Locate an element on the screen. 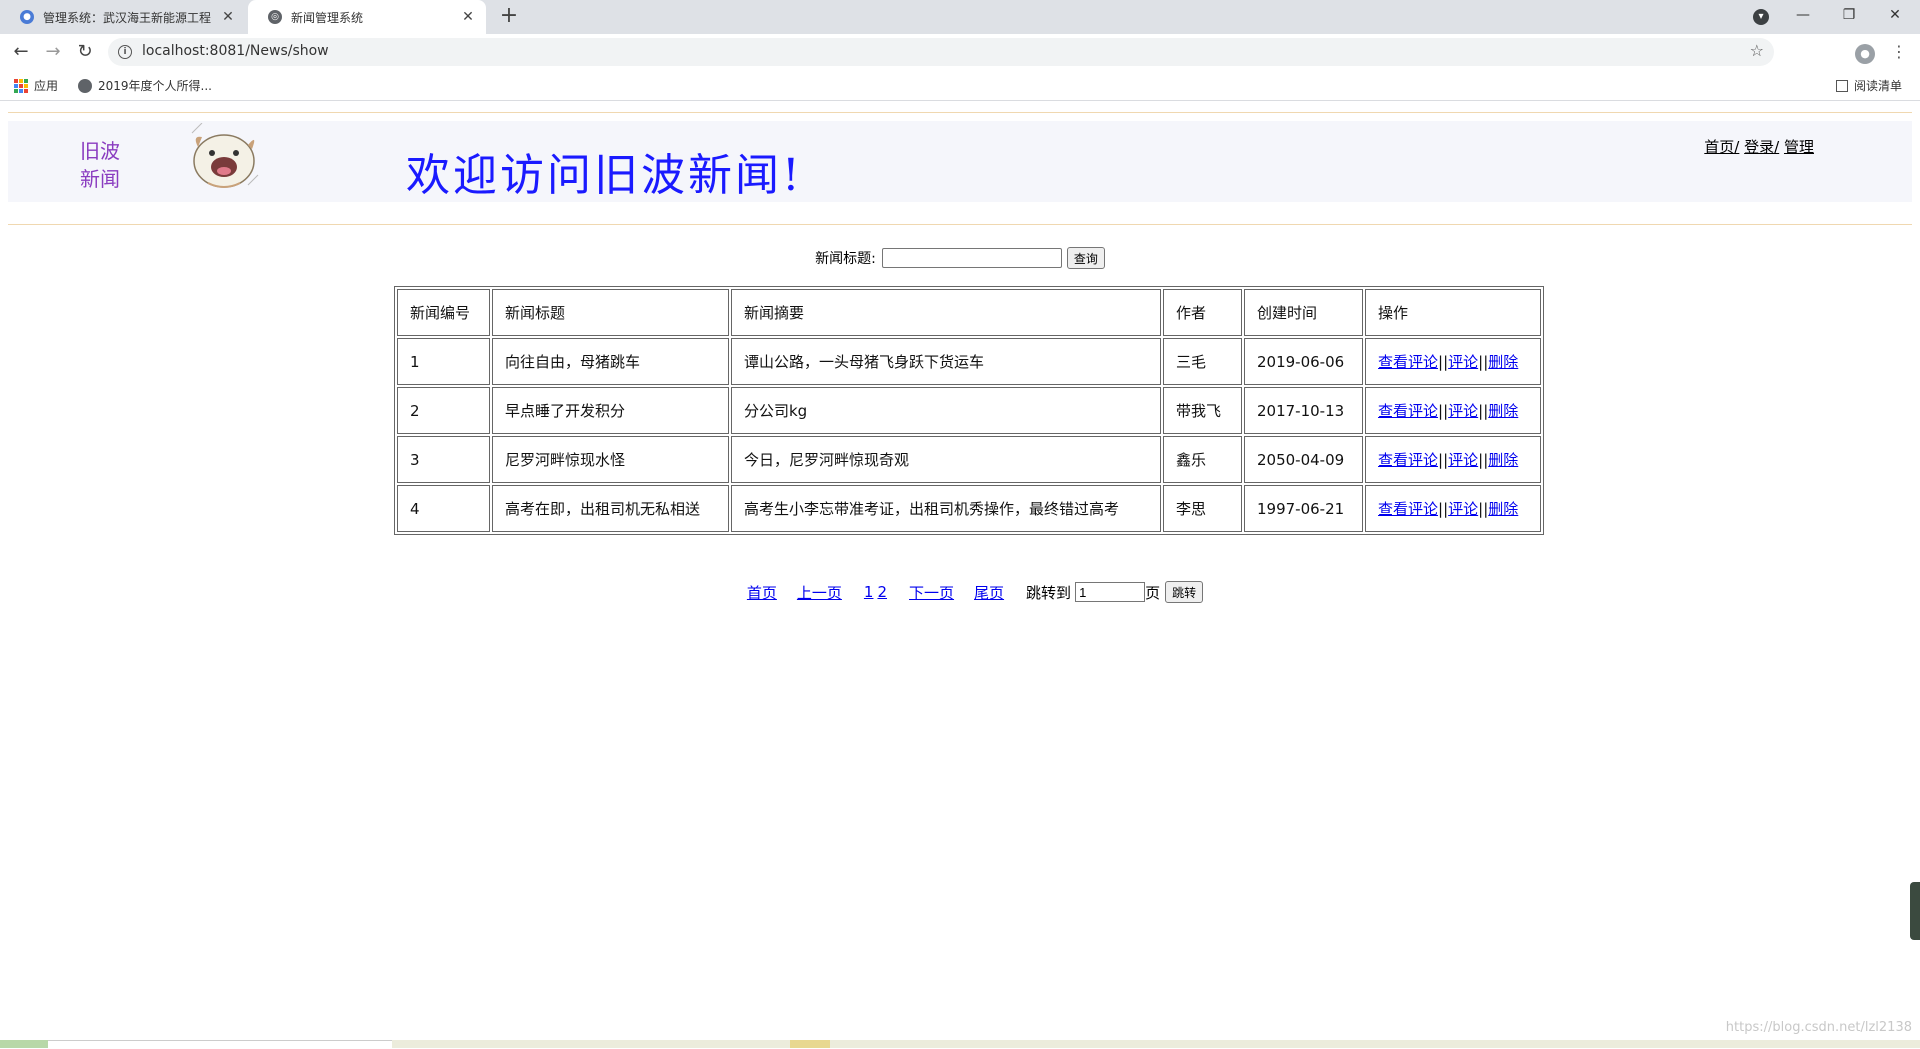  cell-summary: 今日，尼罗河畔惊现奇观 is located at coordinates (946, 459).